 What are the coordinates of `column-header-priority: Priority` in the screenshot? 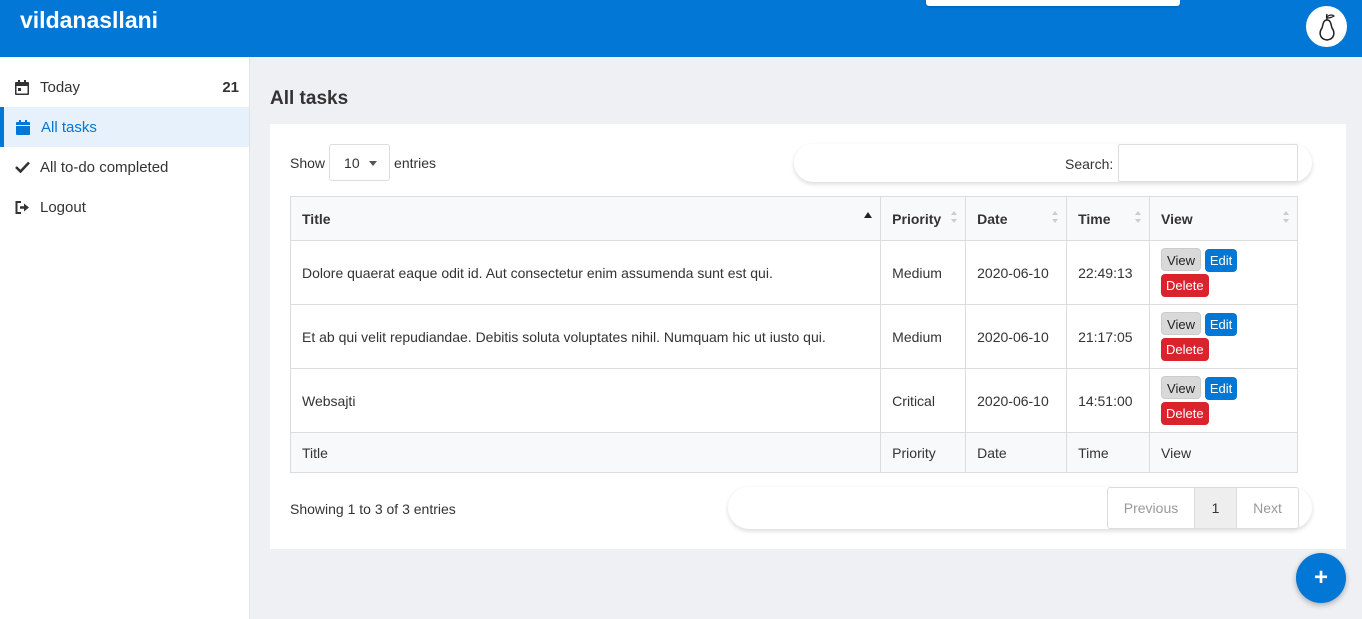 It's located at (923, 218).